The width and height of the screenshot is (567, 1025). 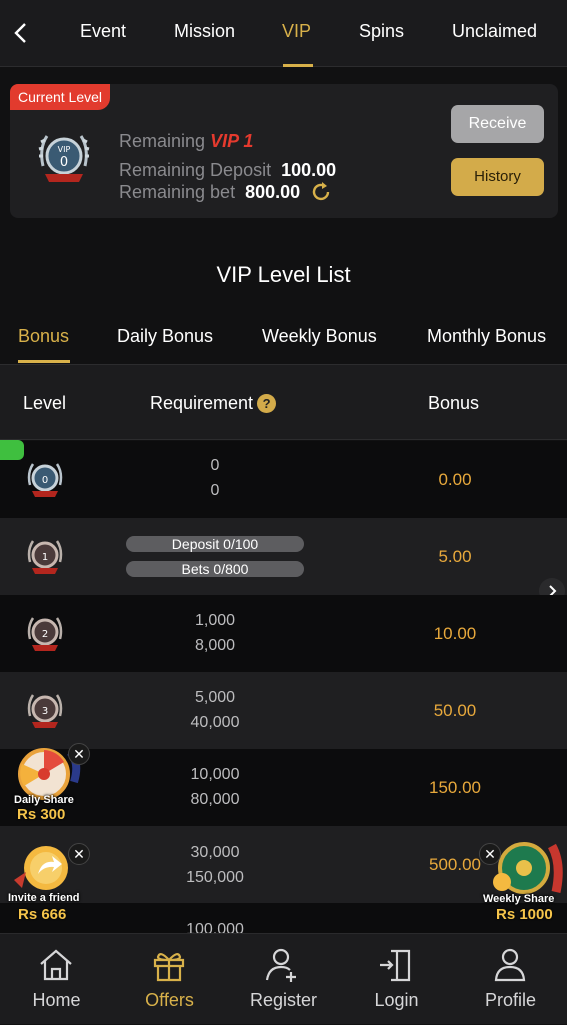 What do you see at coordinates (396, 1000) in the screenshot?
I see `nav-login-label: Login` at bounding box center [396, 1000].